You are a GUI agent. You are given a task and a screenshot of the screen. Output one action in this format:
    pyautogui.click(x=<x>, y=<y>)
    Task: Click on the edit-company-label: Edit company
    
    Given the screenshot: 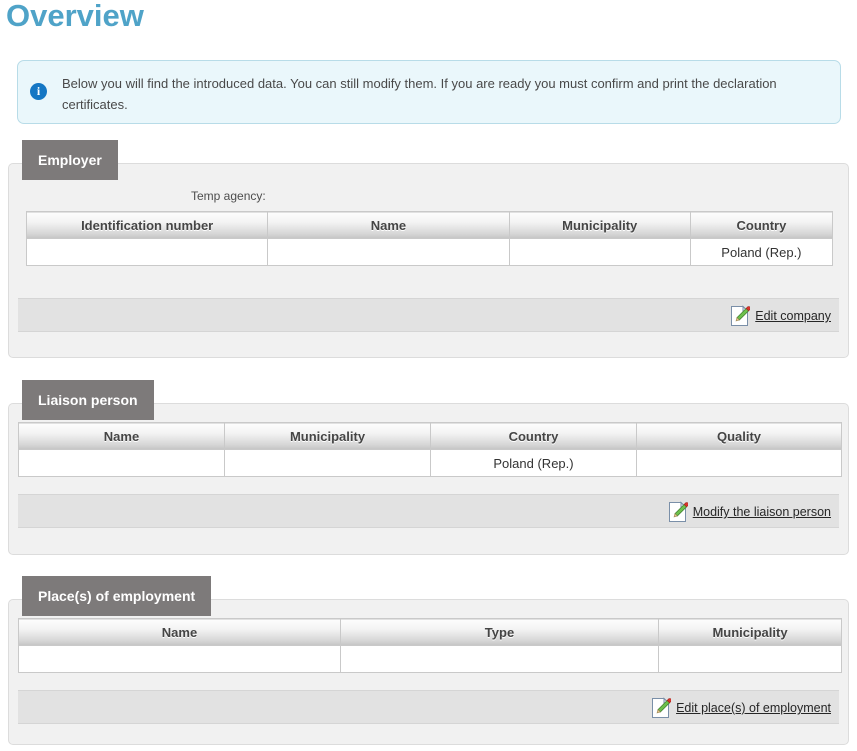 What is the action you would take?
    pyautogui.click(x=793, y=316)
    